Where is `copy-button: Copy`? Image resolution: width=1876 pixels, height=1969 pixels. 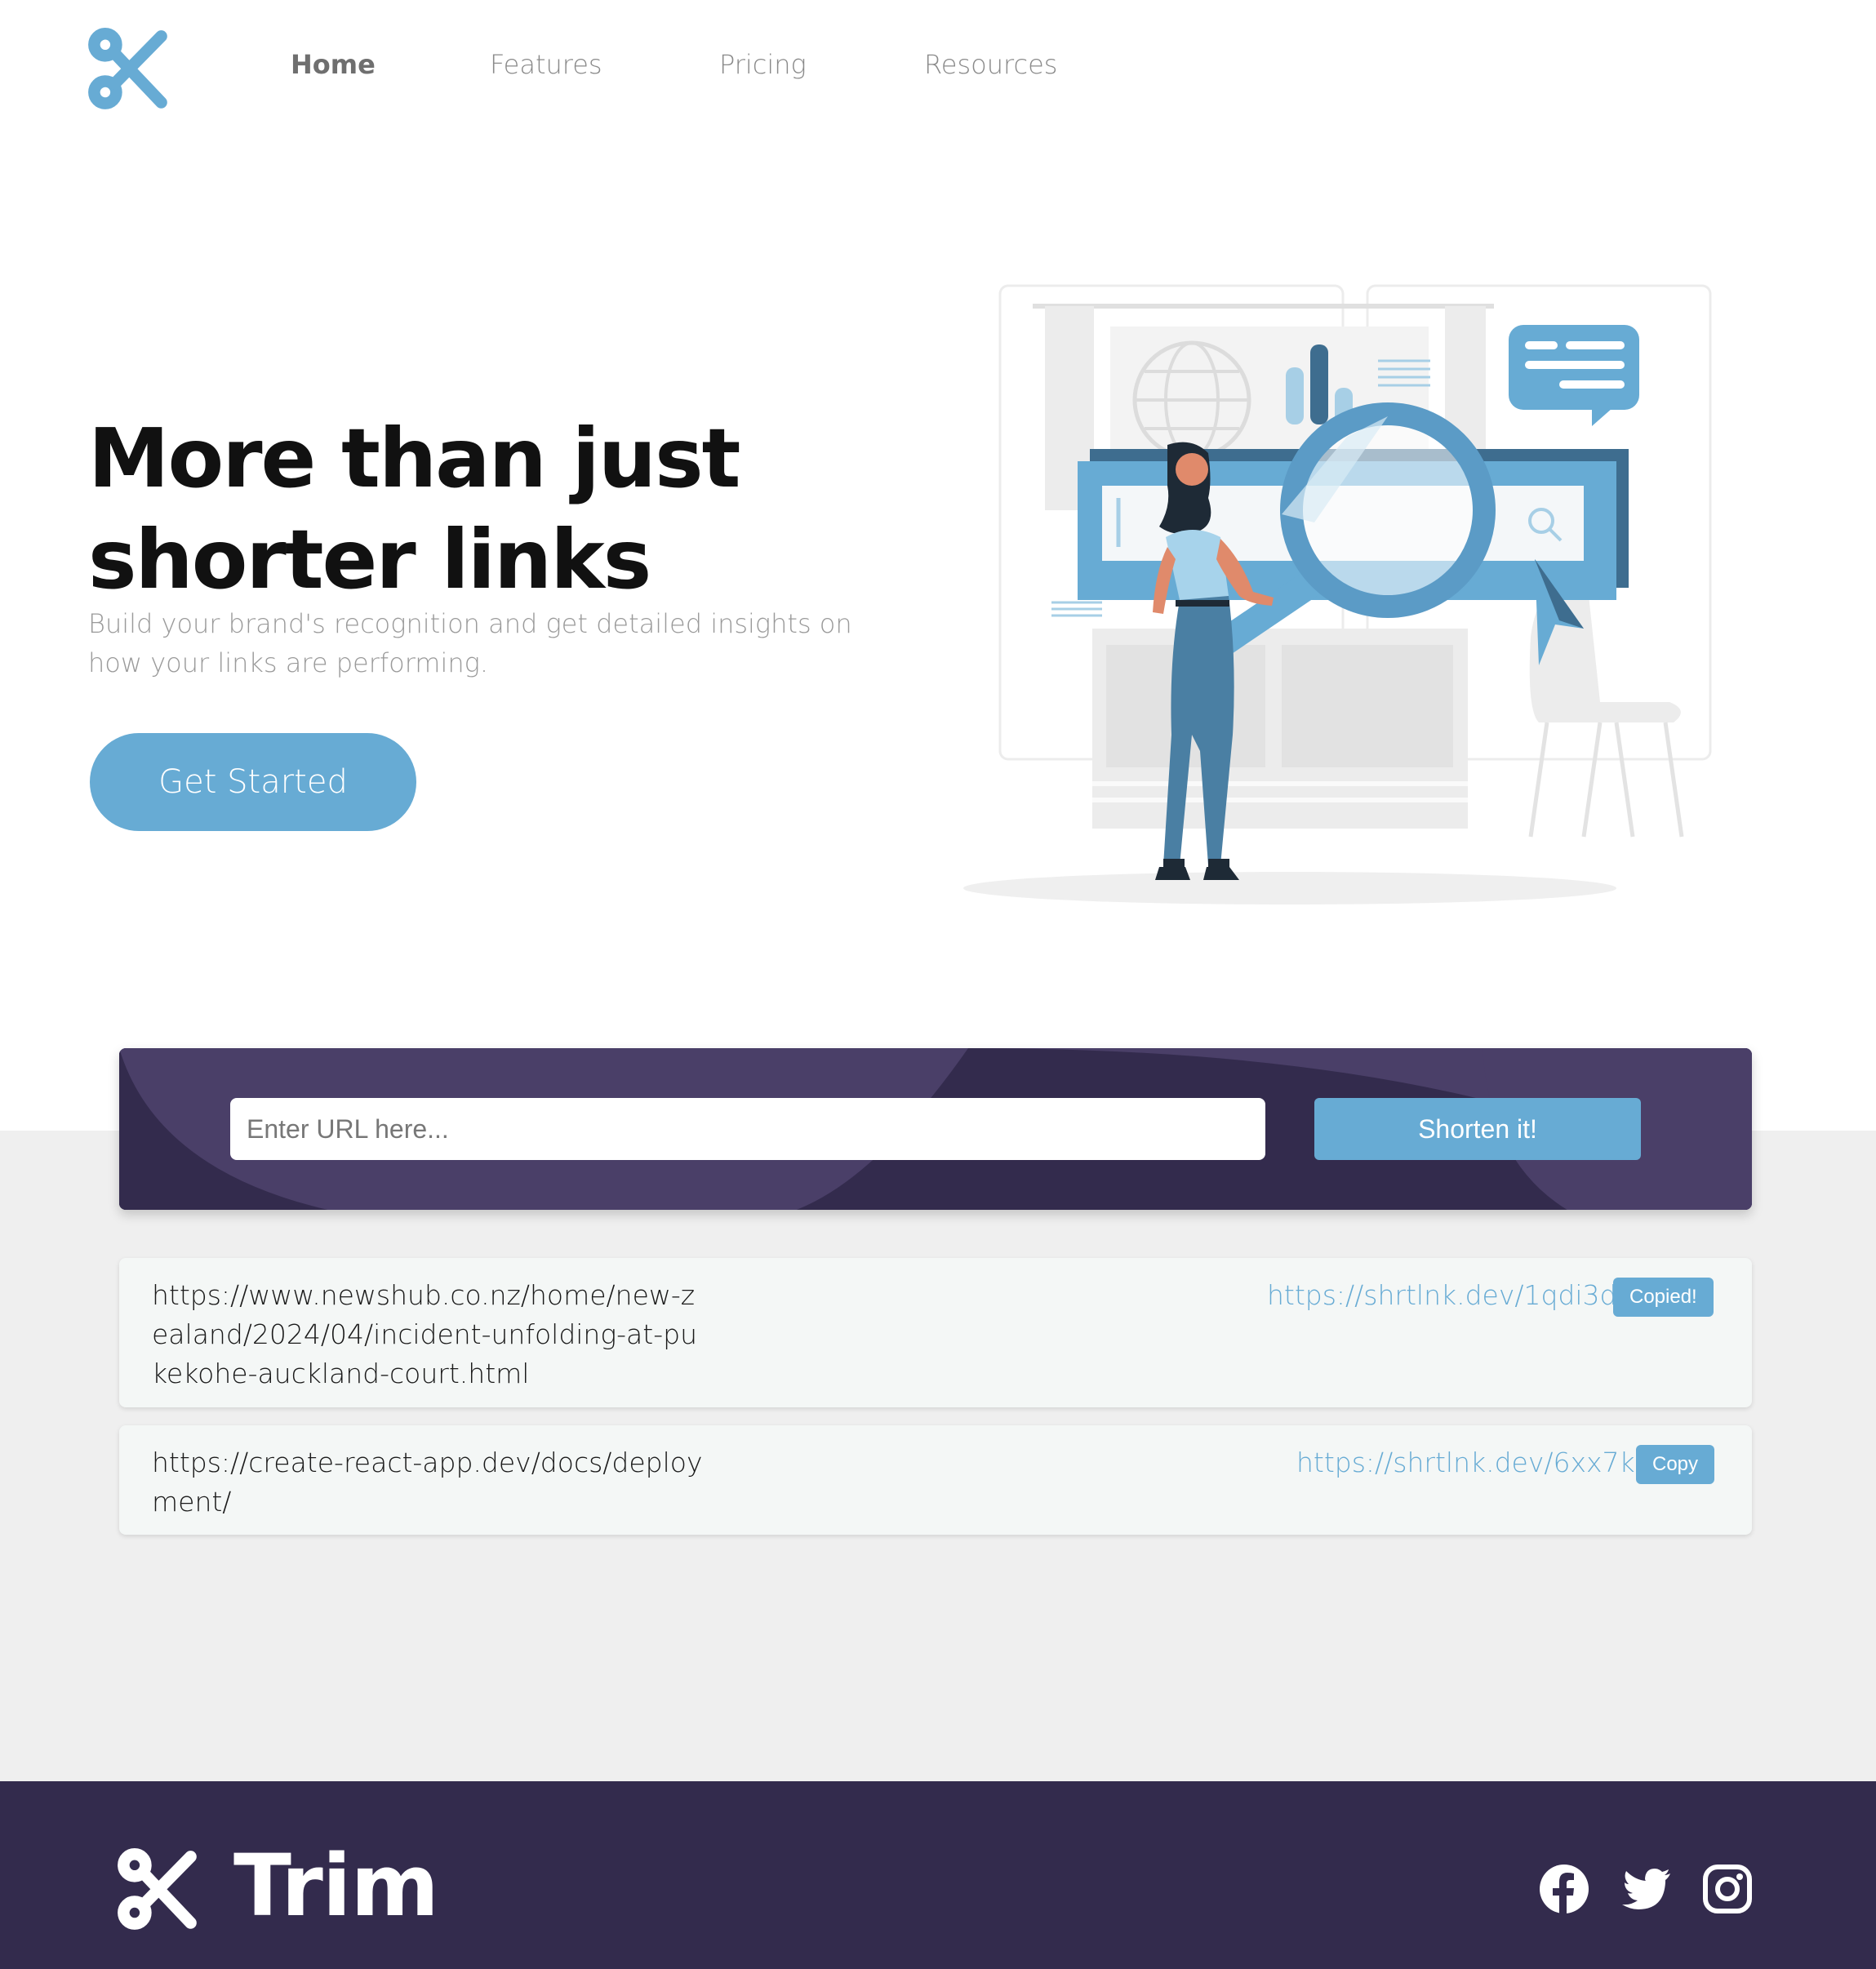 copy-button: Copy is located at coordinates (1675, 1464).